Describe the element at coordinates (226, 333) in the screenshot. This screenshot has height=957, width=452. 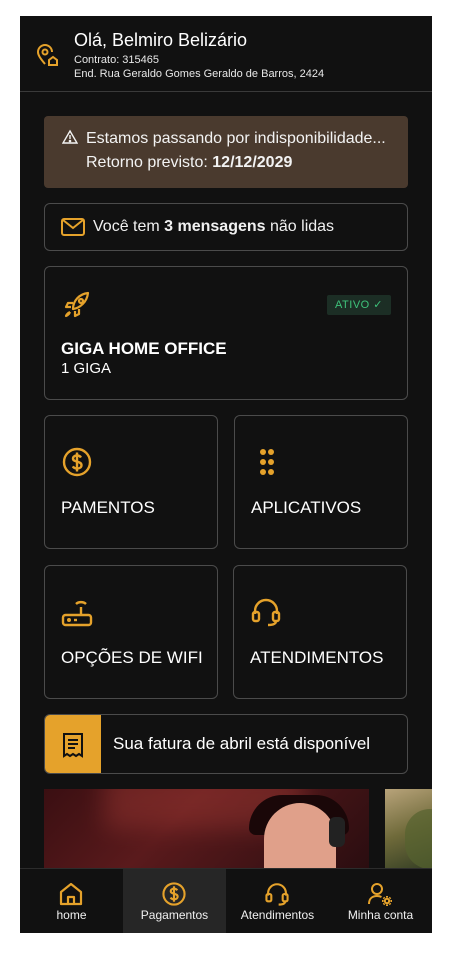
I see `plan-card: ATIVO ✓ GIGA HOME OFFICE 1 GIGA` at that location.